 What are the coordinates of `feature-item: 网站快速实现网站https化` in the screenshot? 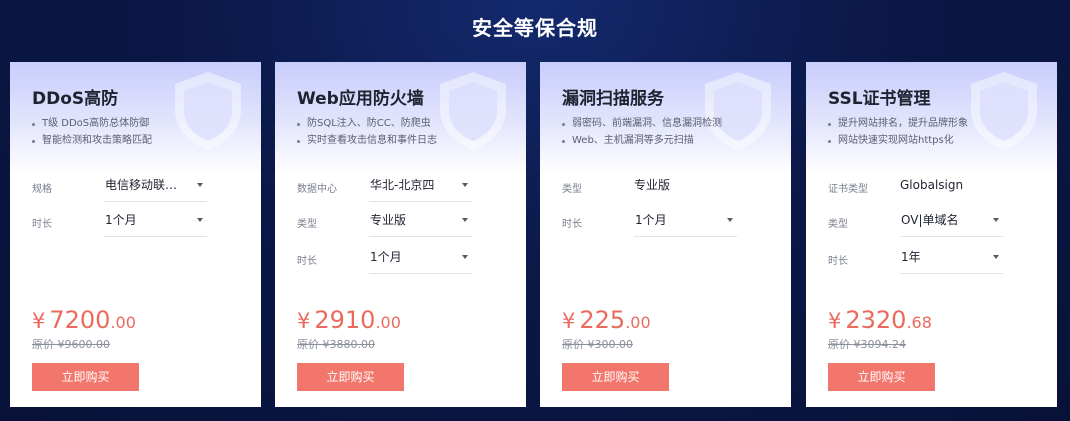 It's located at (898, 140).